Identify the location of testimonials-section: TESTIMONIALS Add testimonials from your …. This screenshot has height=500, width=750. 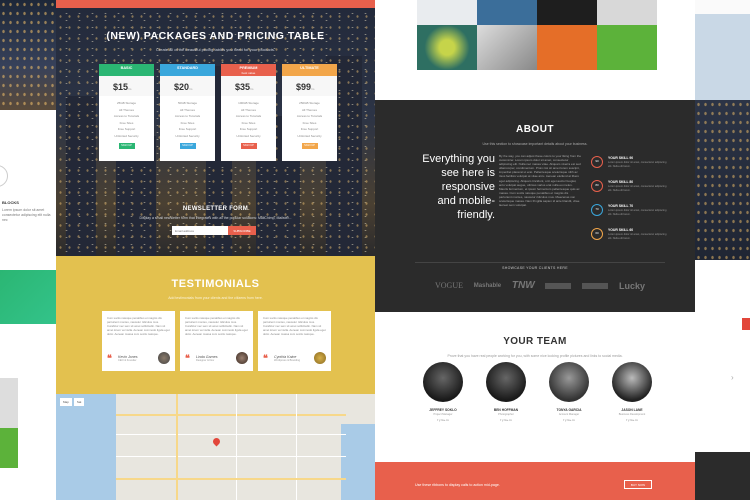
(215, 325).